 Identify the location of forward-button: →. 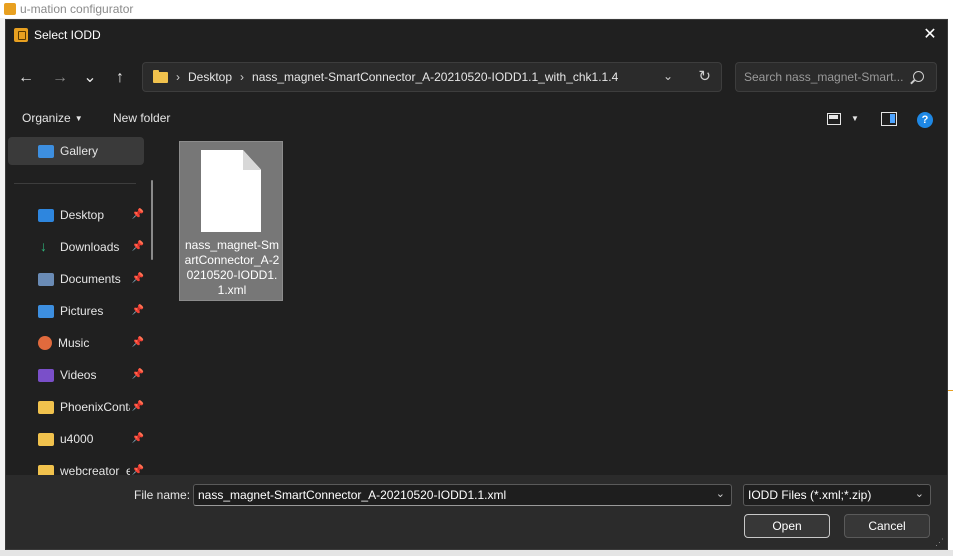
(60, 78).